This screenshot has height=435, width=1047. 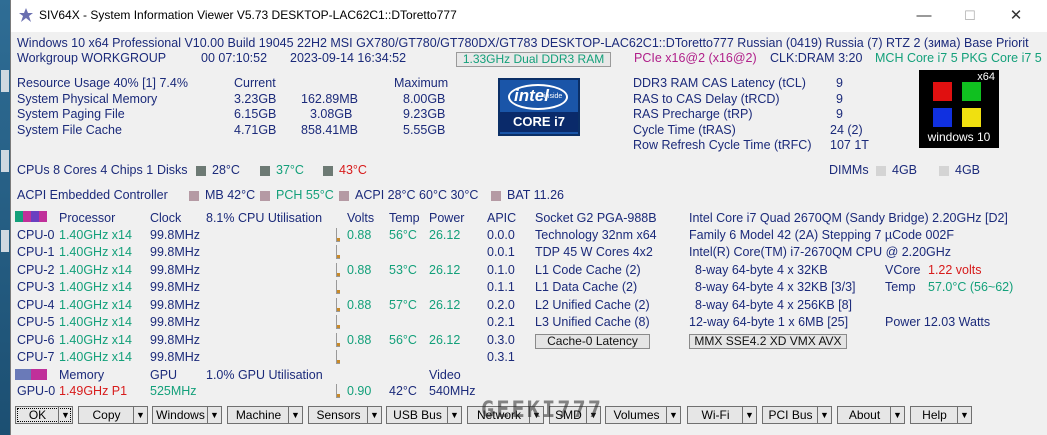 What do you see at coordinates (36, 235) in the screenshot?
I see `cpu-name: CPU-0` at bounding box center [36, 235].